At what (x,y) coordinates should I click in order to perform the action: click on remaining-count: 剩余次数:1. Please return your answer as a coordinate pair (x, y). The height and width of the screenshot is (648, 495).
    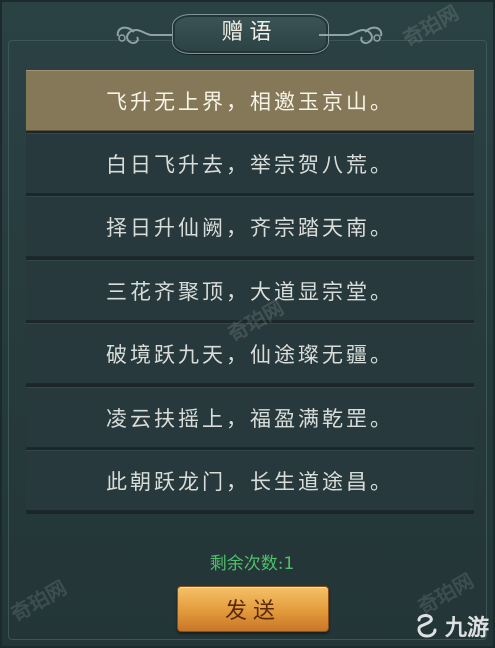
    Looking at the image, I should click on (252, 564).